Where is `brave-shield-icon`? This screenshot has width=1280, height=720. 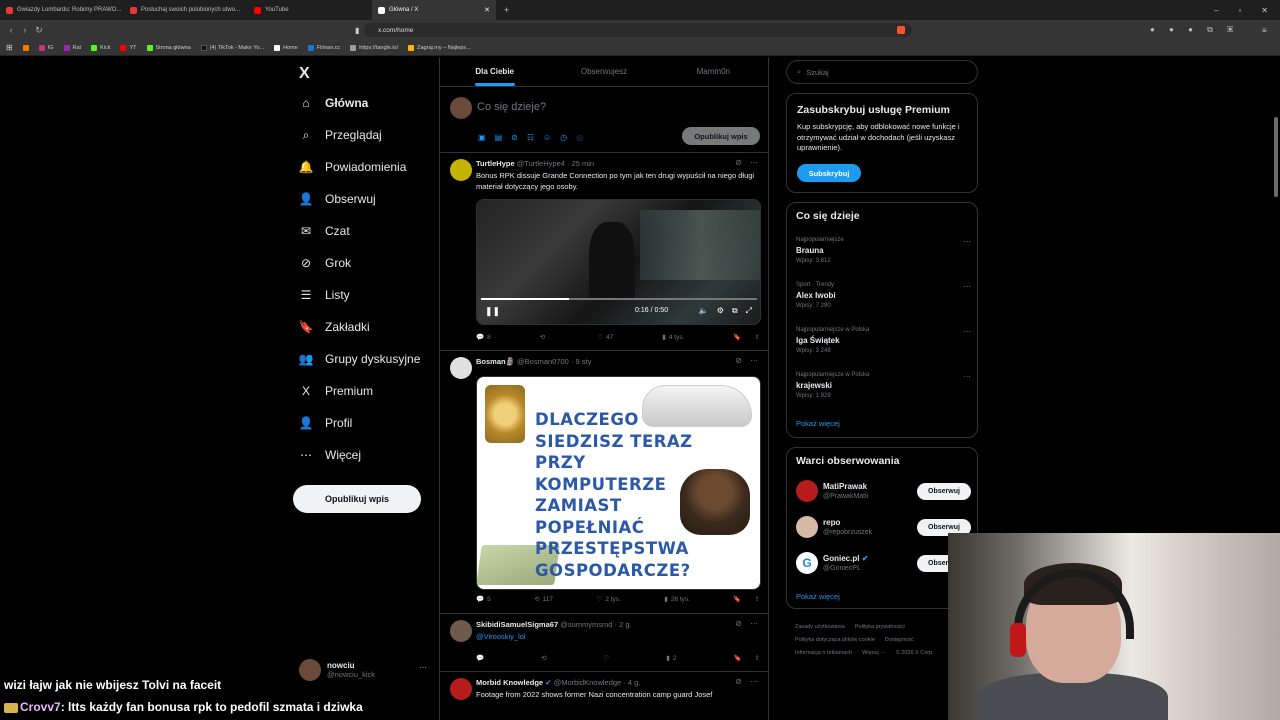 brave-shield-icon is located at coordinates (901, 30).